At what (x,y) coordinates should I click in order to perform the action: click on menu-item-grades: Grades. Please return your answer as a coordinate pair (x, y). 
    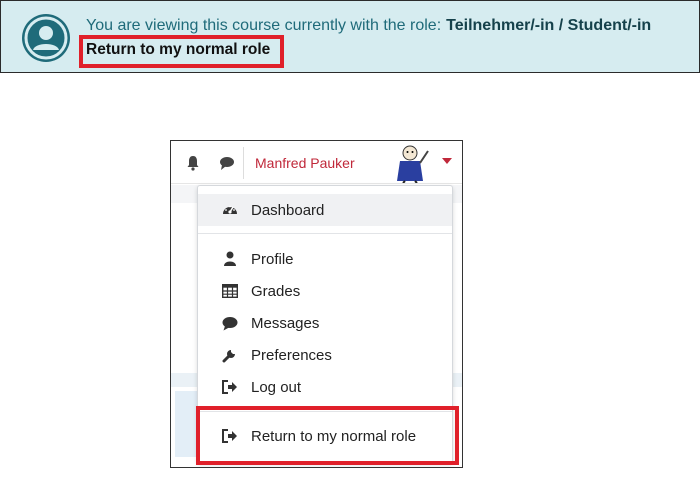
    Looking at the image, I should click on (325, 291).